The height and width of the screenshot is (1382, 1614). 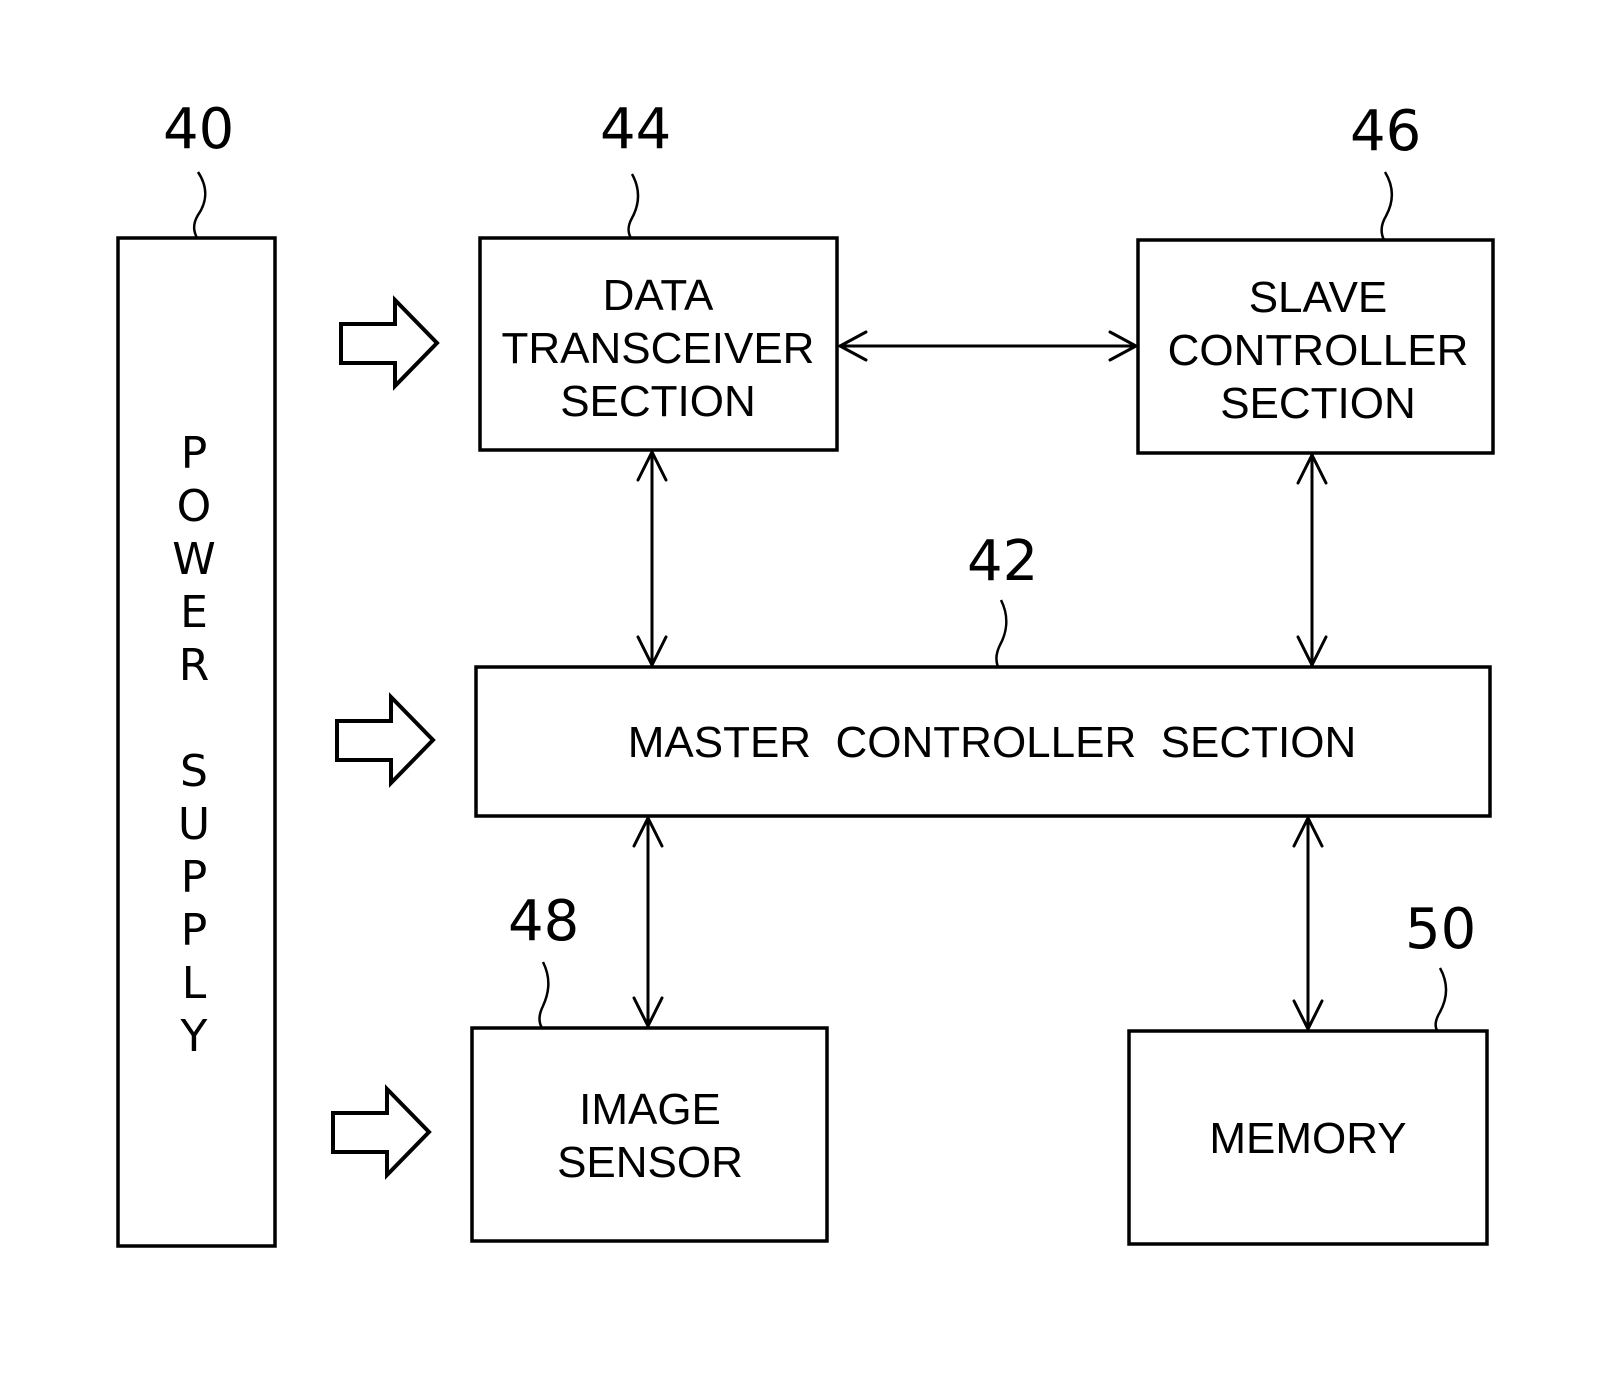 What do you see at coordinates (1318, 297) in the screenshot?
I see `slave-controller-label-line-1: SLAVE` at bounding box center [1318, 297].